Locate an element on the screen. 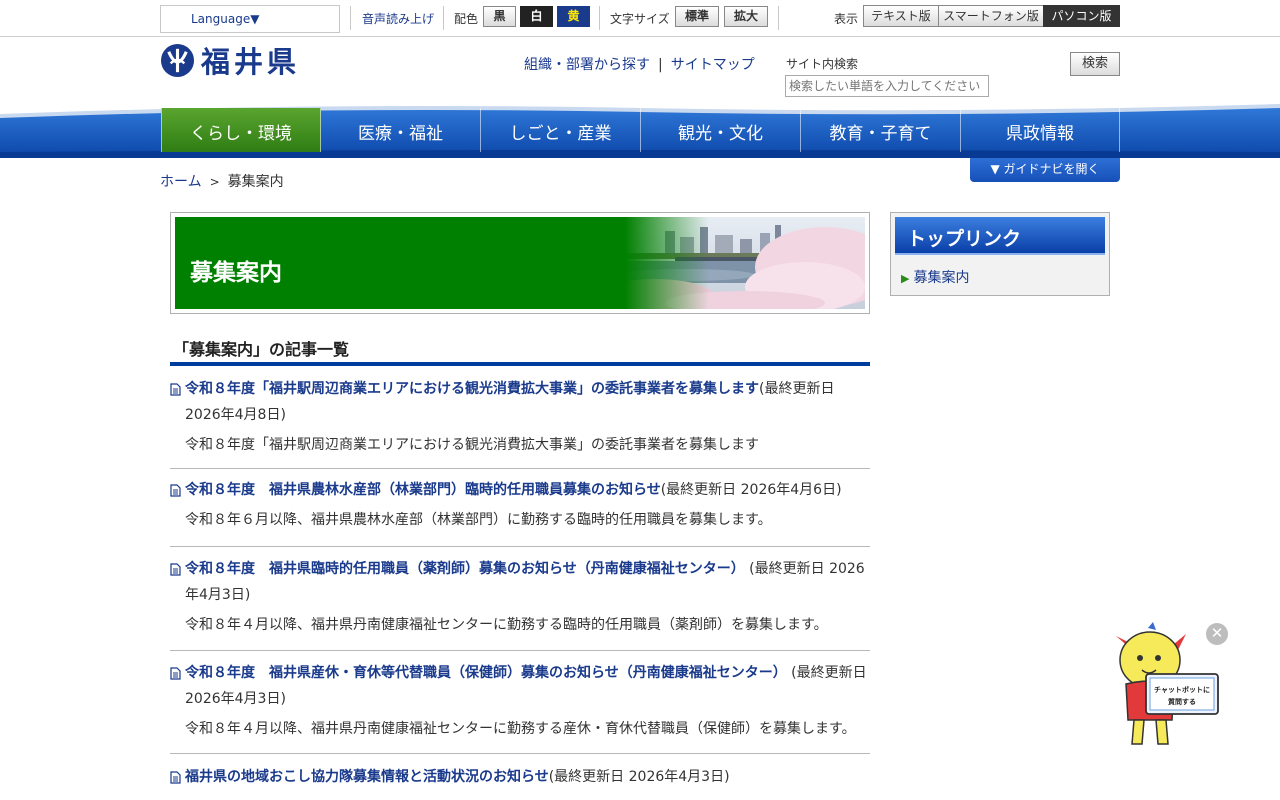 This screenshot has height=800, width=1280. view-mode-label: 表示 is located at coordinates (846, 19).